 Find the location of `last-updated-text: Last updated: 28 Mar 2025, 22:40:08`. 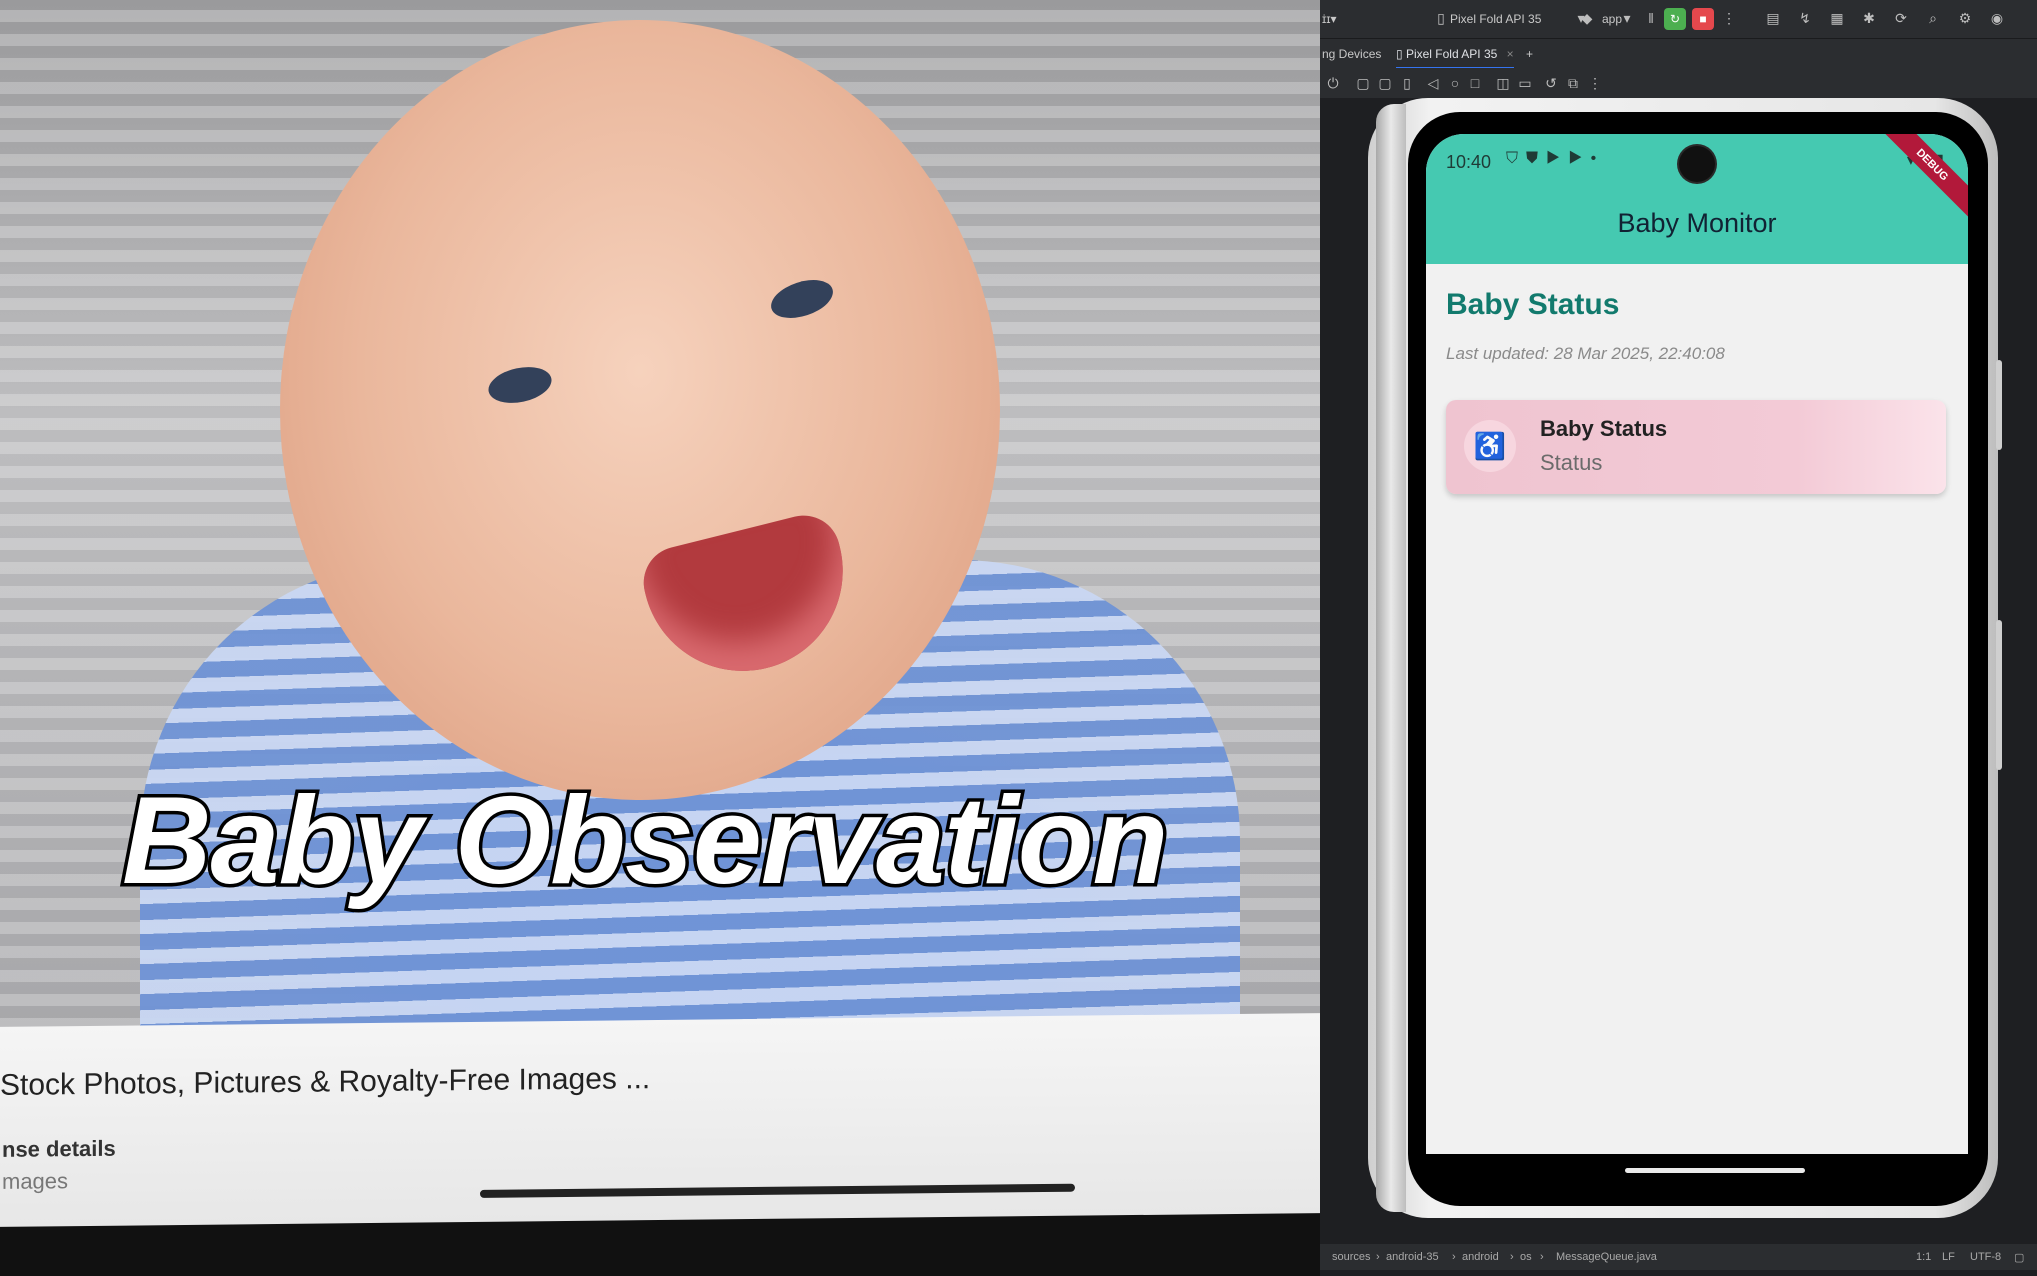

last-updated-text: Last updated: 28 Mar 2025, 22:40:08 is located at coordinates (1585, 353).